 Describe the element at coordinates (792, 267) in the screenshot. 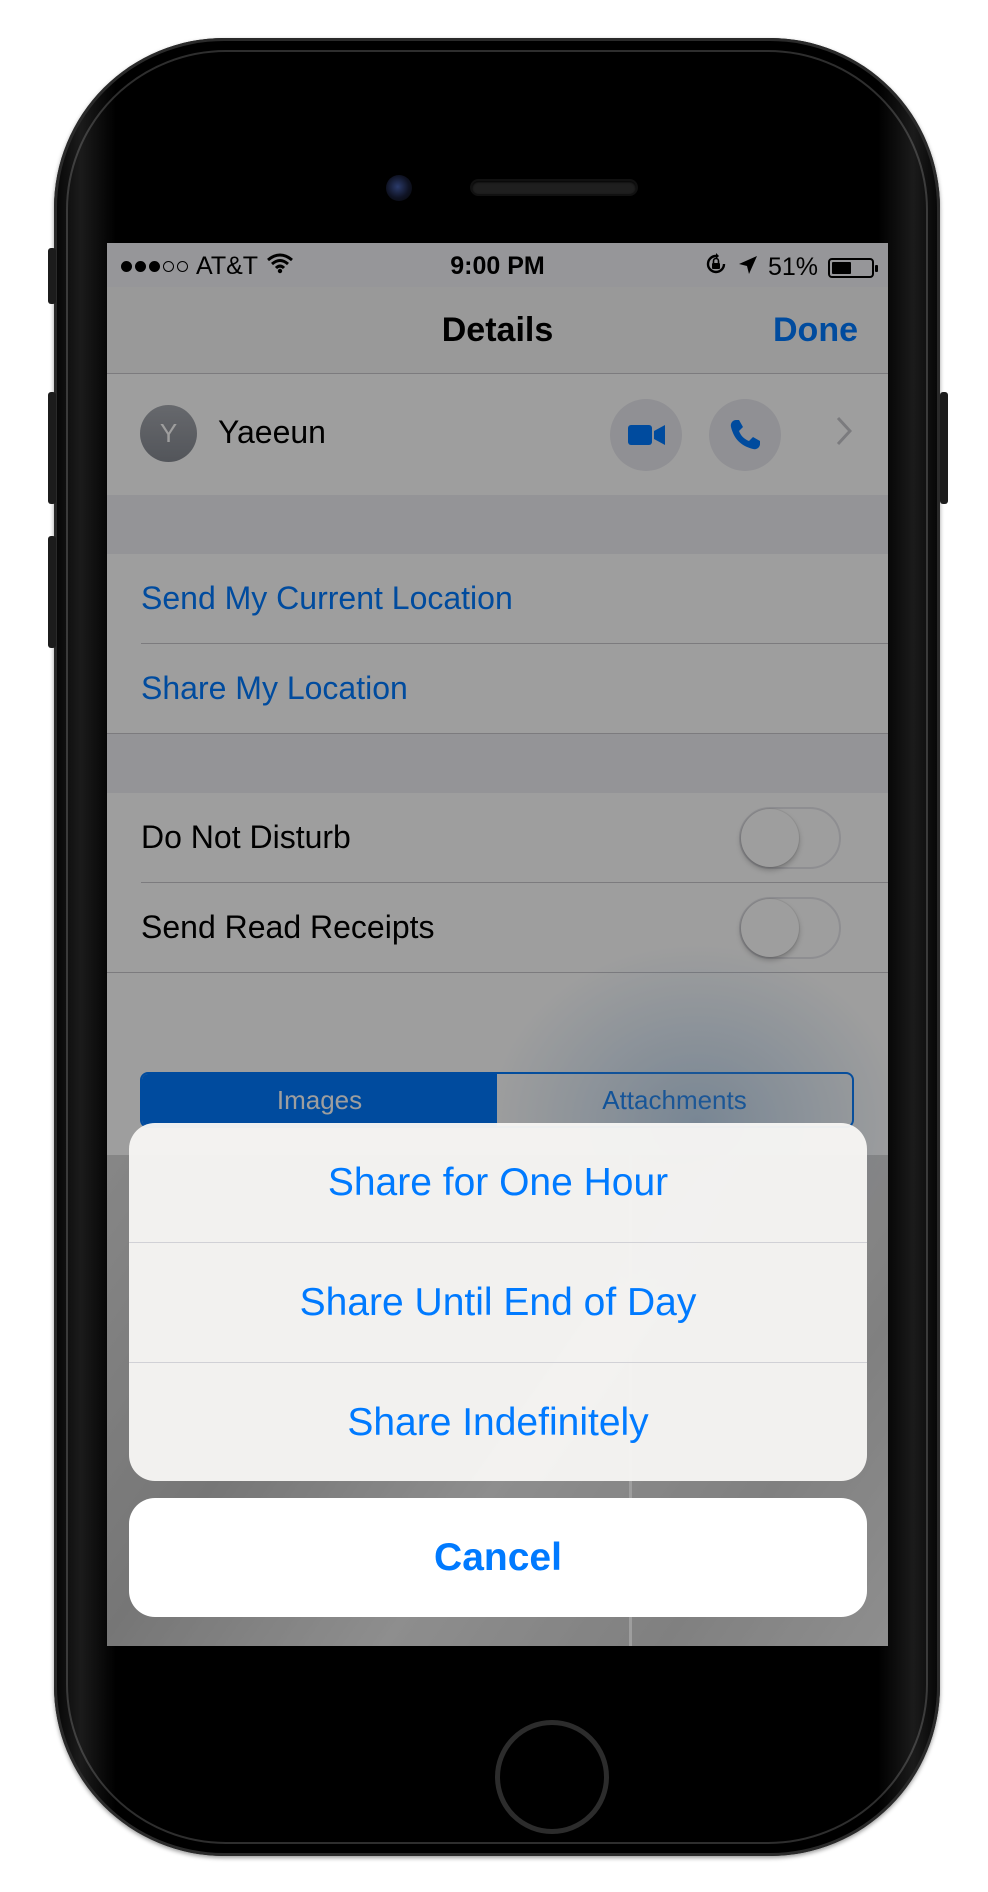

I see `battery-percent: 51%` at that location.